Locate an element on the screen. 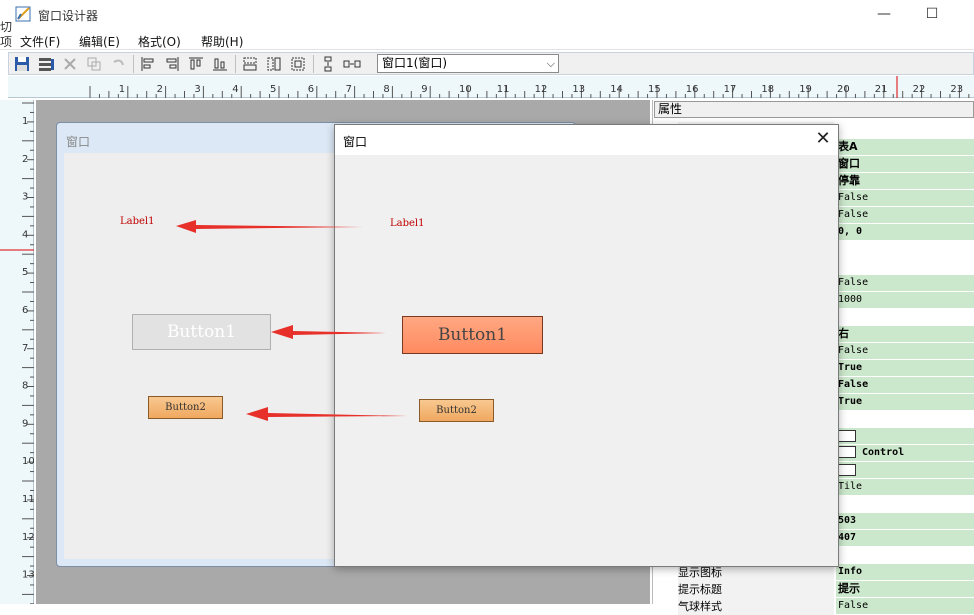 This screenshot has height=615, width=974. designer-app-icon is located at coordinates (24, 15).